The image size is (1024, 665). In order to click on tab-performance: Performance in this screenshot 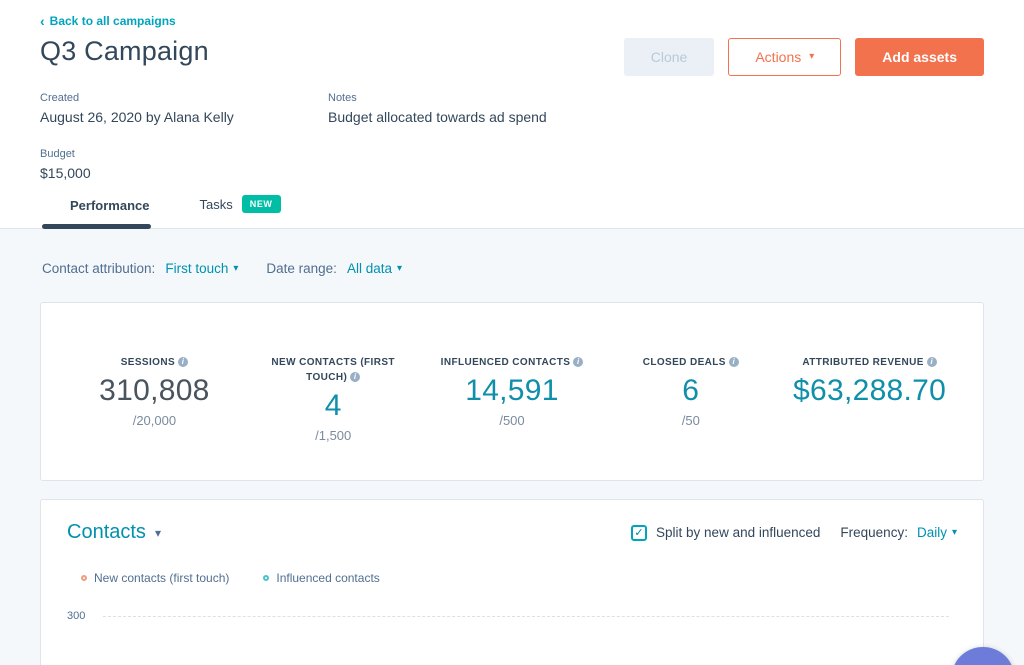, I will do `click(96, 213)`.